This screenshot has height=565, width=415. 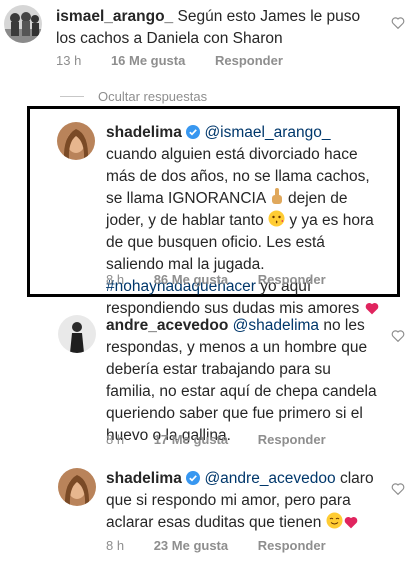 What do you see at coordinates (229, 440) in the screenshot?
I see `comment-meta: 8 h 17 Me gusta Responder` at bounding box center [229, 440].